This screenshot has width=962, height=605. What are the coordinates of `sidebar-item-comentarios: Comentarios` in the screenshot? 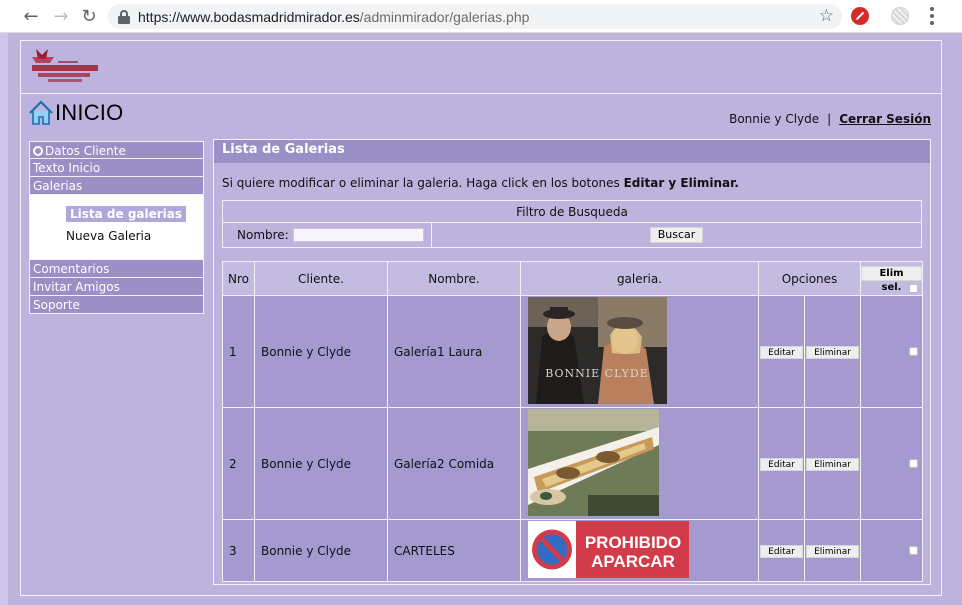 It's located at (116, 269).